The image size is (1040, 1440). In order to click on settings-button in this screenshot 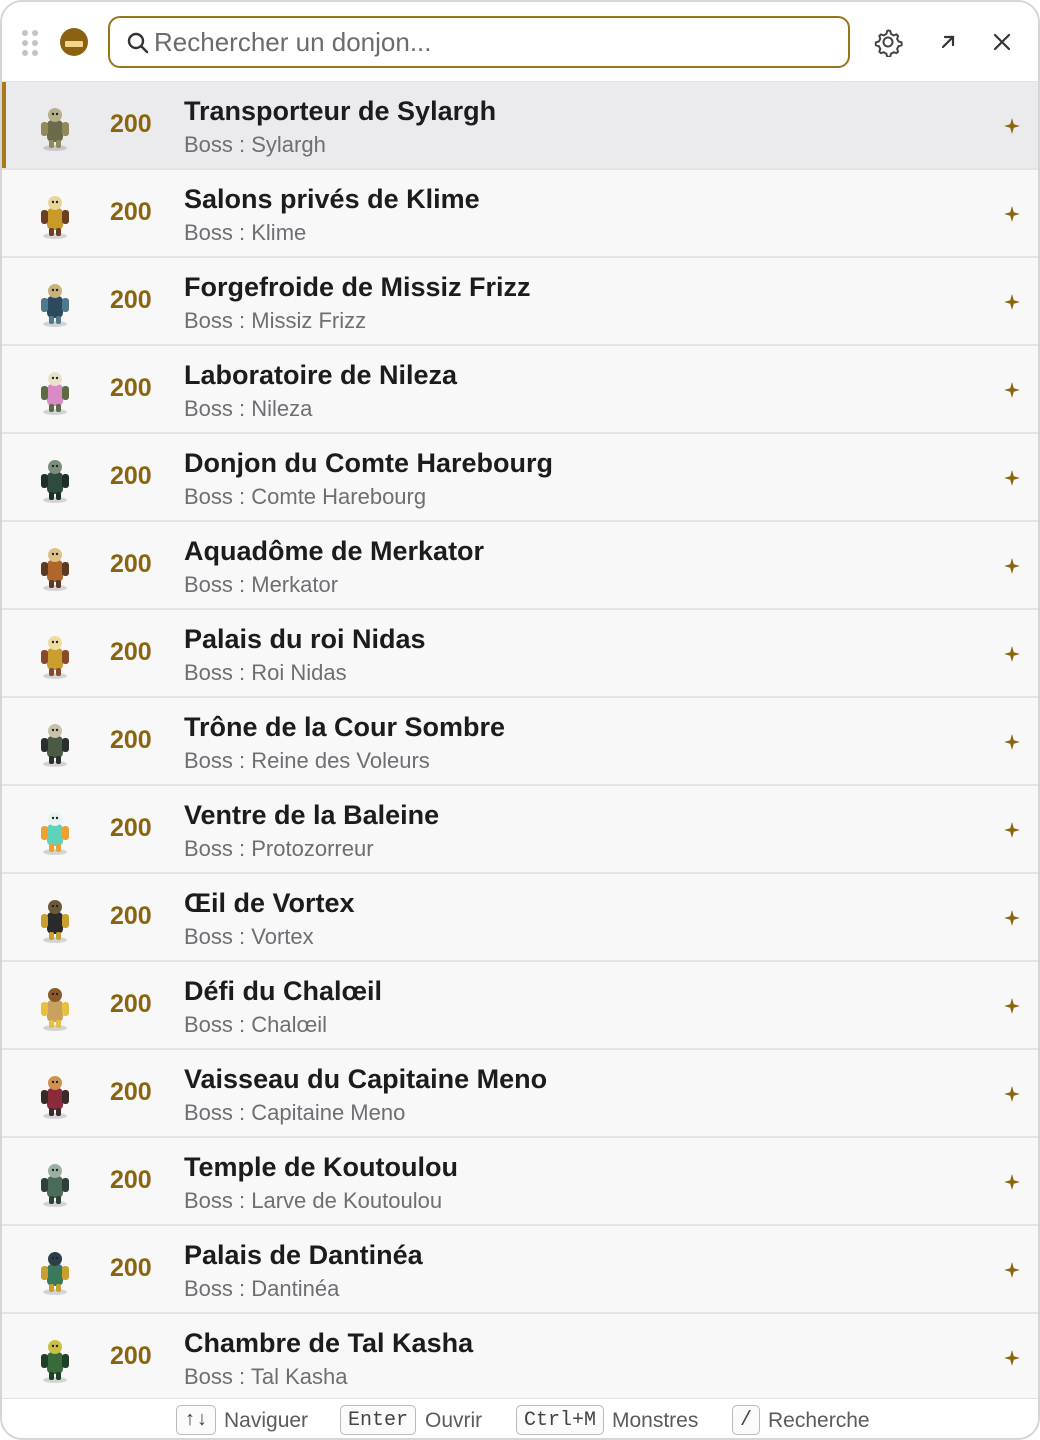, I will do `click(888, 42)`.